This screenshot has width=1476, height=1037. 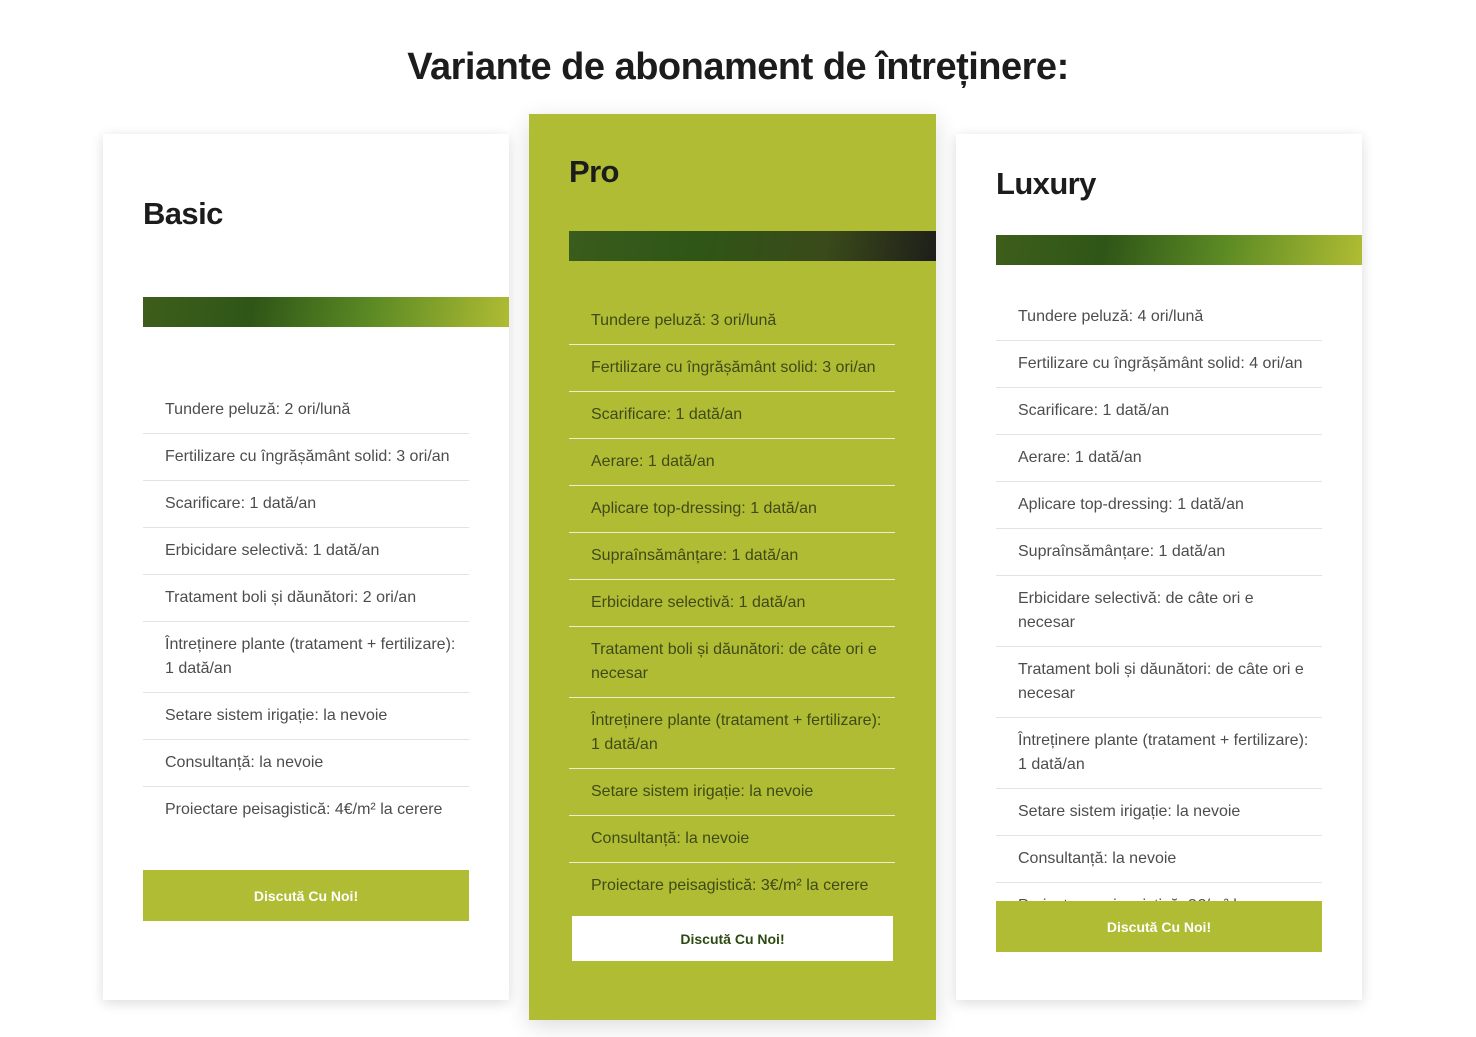 I want to click on feature-item: Proiectare peisagistică: 4€/m² la cerere, so click(x=304, y=809).